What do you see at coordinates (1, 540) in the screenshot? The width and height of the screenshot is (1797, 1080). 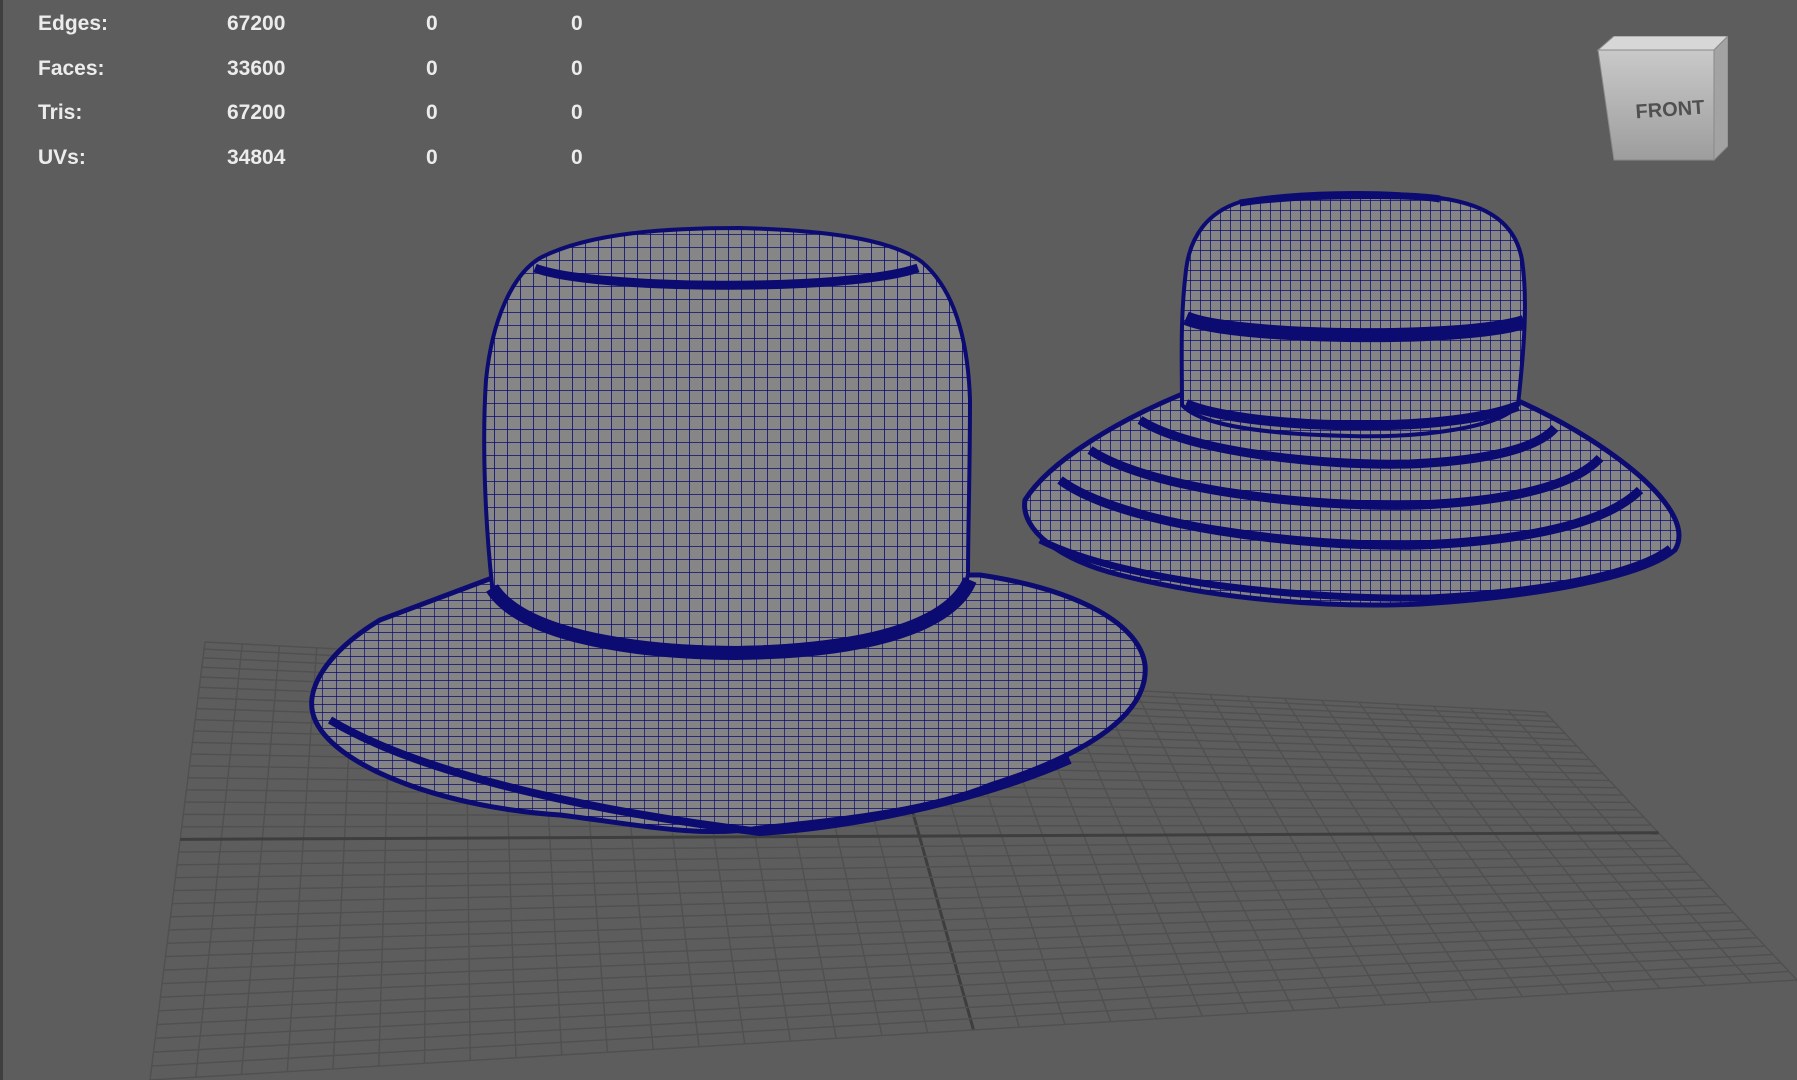 I see `viewport-border` at bounding box center [1, 540].